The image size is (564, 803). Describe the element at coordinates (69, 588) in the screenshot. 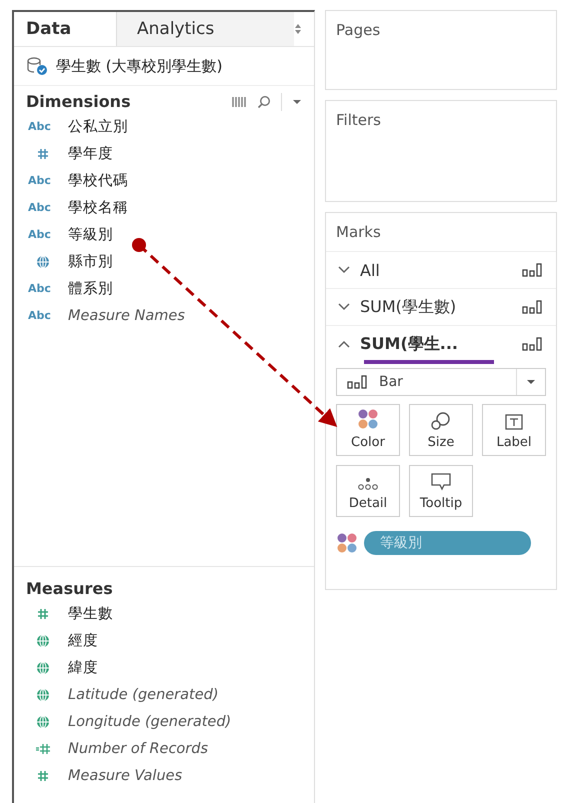

I see `section-title: Measures` at that location.